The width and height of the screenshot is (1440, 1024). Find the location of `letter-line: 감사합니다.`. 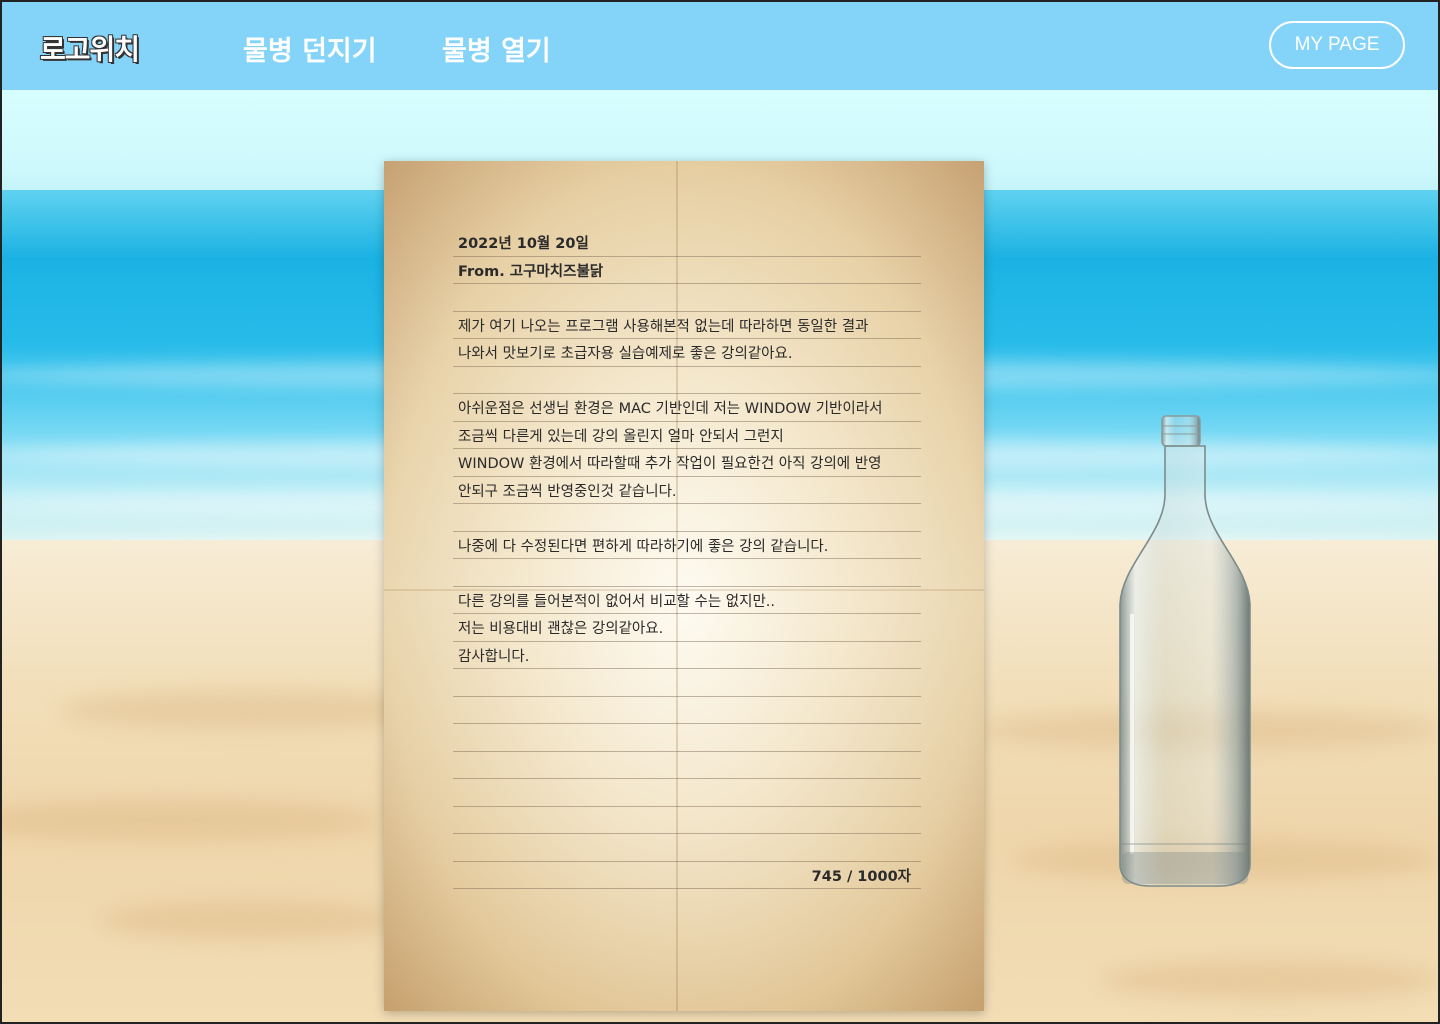

letter-line: 감사합니다. is located at coordinates (687, 655).